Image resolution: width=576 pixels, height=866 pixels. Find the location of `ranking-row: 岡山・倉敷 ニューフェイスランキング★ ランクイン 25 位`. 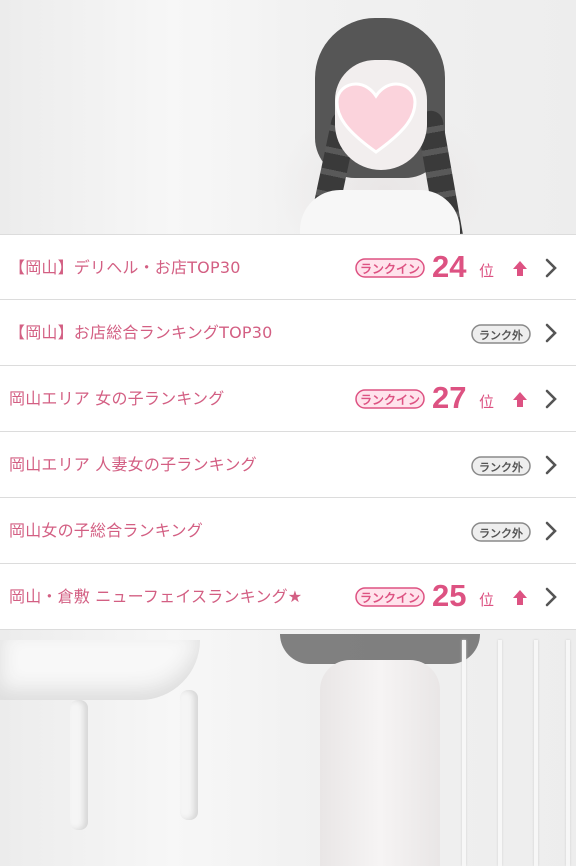

ranking-row: 岡山・倉敷 ニューフェイスランキング★ ランクイン 25 位 is located at coordinates (288, 597).